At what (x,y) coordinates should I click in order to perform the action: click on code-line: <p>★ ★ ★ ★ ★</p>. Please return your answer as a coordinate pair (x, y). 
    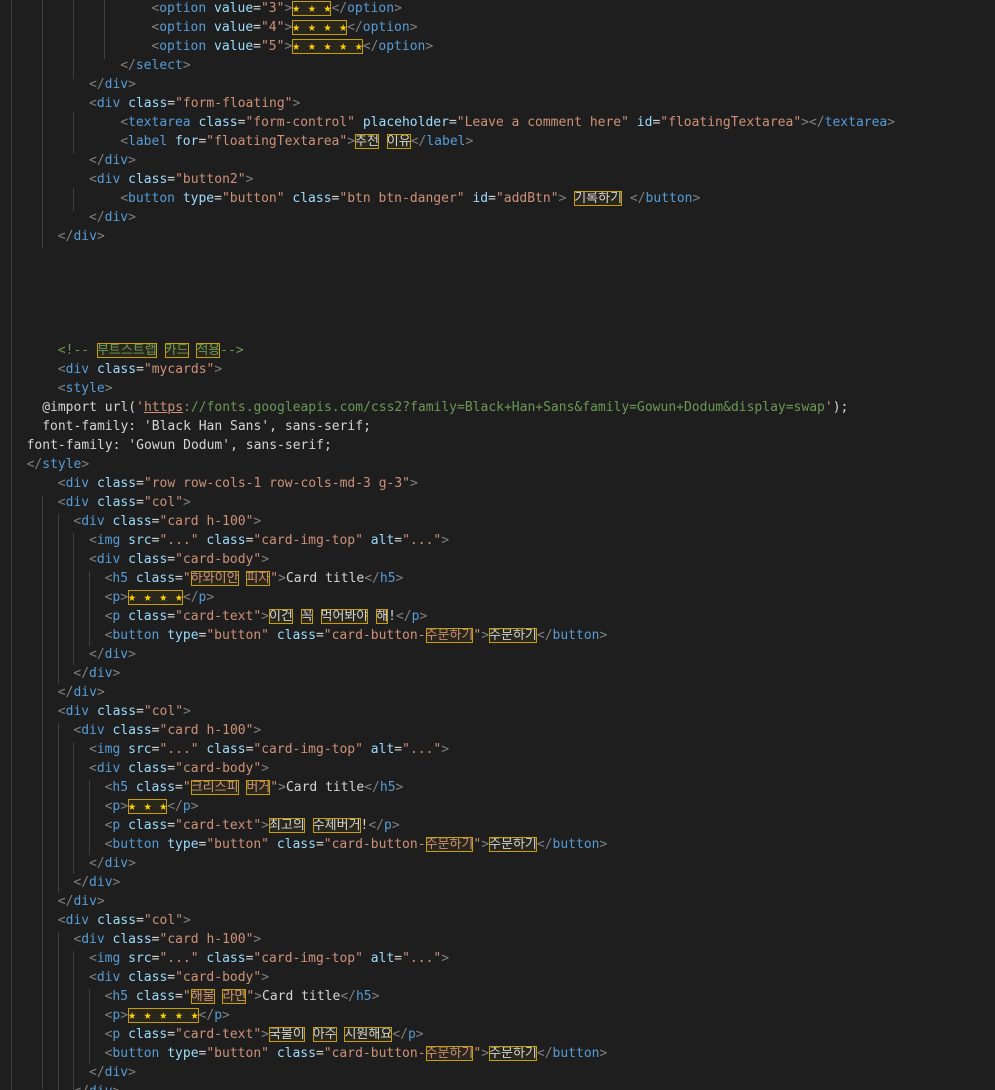
    Looking at the image, I should click on (167, 1015).